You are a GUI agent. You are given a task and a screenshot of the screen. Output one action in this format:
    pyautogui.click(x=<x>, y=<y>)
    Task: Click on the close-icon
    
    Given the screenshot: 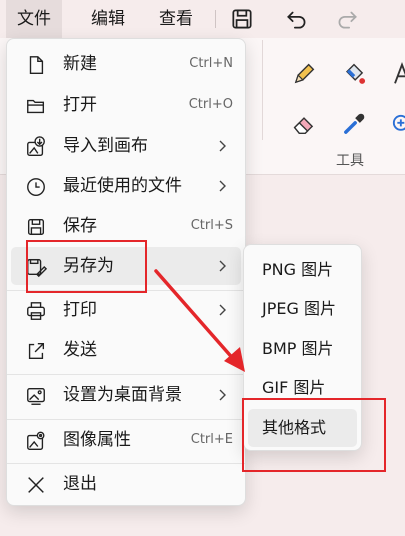 What is the action you would take?
    pyautogui.click(x=36, y=485)
    